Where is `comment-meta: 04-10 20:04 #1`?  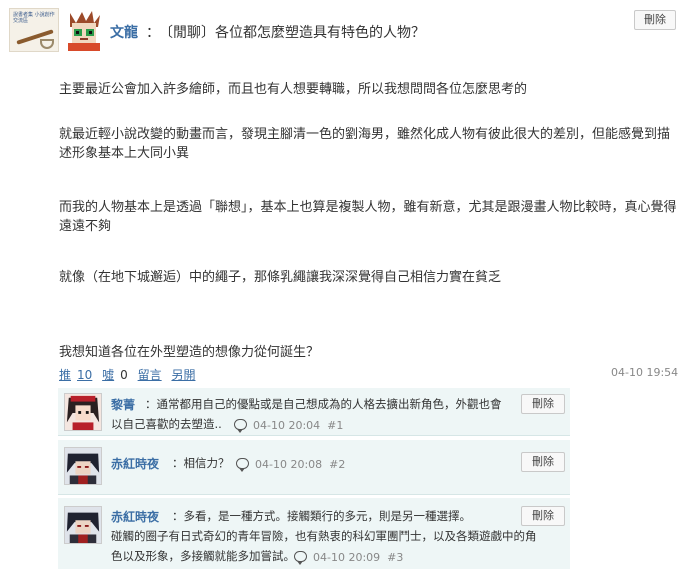
comment-meta: 04-10 20:04 #1 is located at coordinates (289, 426).